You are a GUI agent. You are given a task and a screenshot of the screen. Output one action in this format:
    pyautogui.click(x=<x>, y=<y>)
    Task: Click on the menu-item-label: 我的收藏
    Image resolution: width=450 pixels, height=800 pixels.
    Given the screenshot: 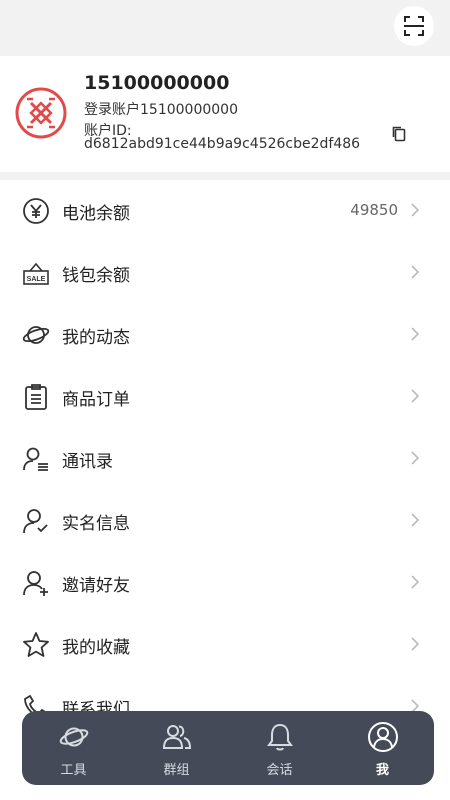 What is the action you would take?
    pyautogui.click(x=96, y=648)
    